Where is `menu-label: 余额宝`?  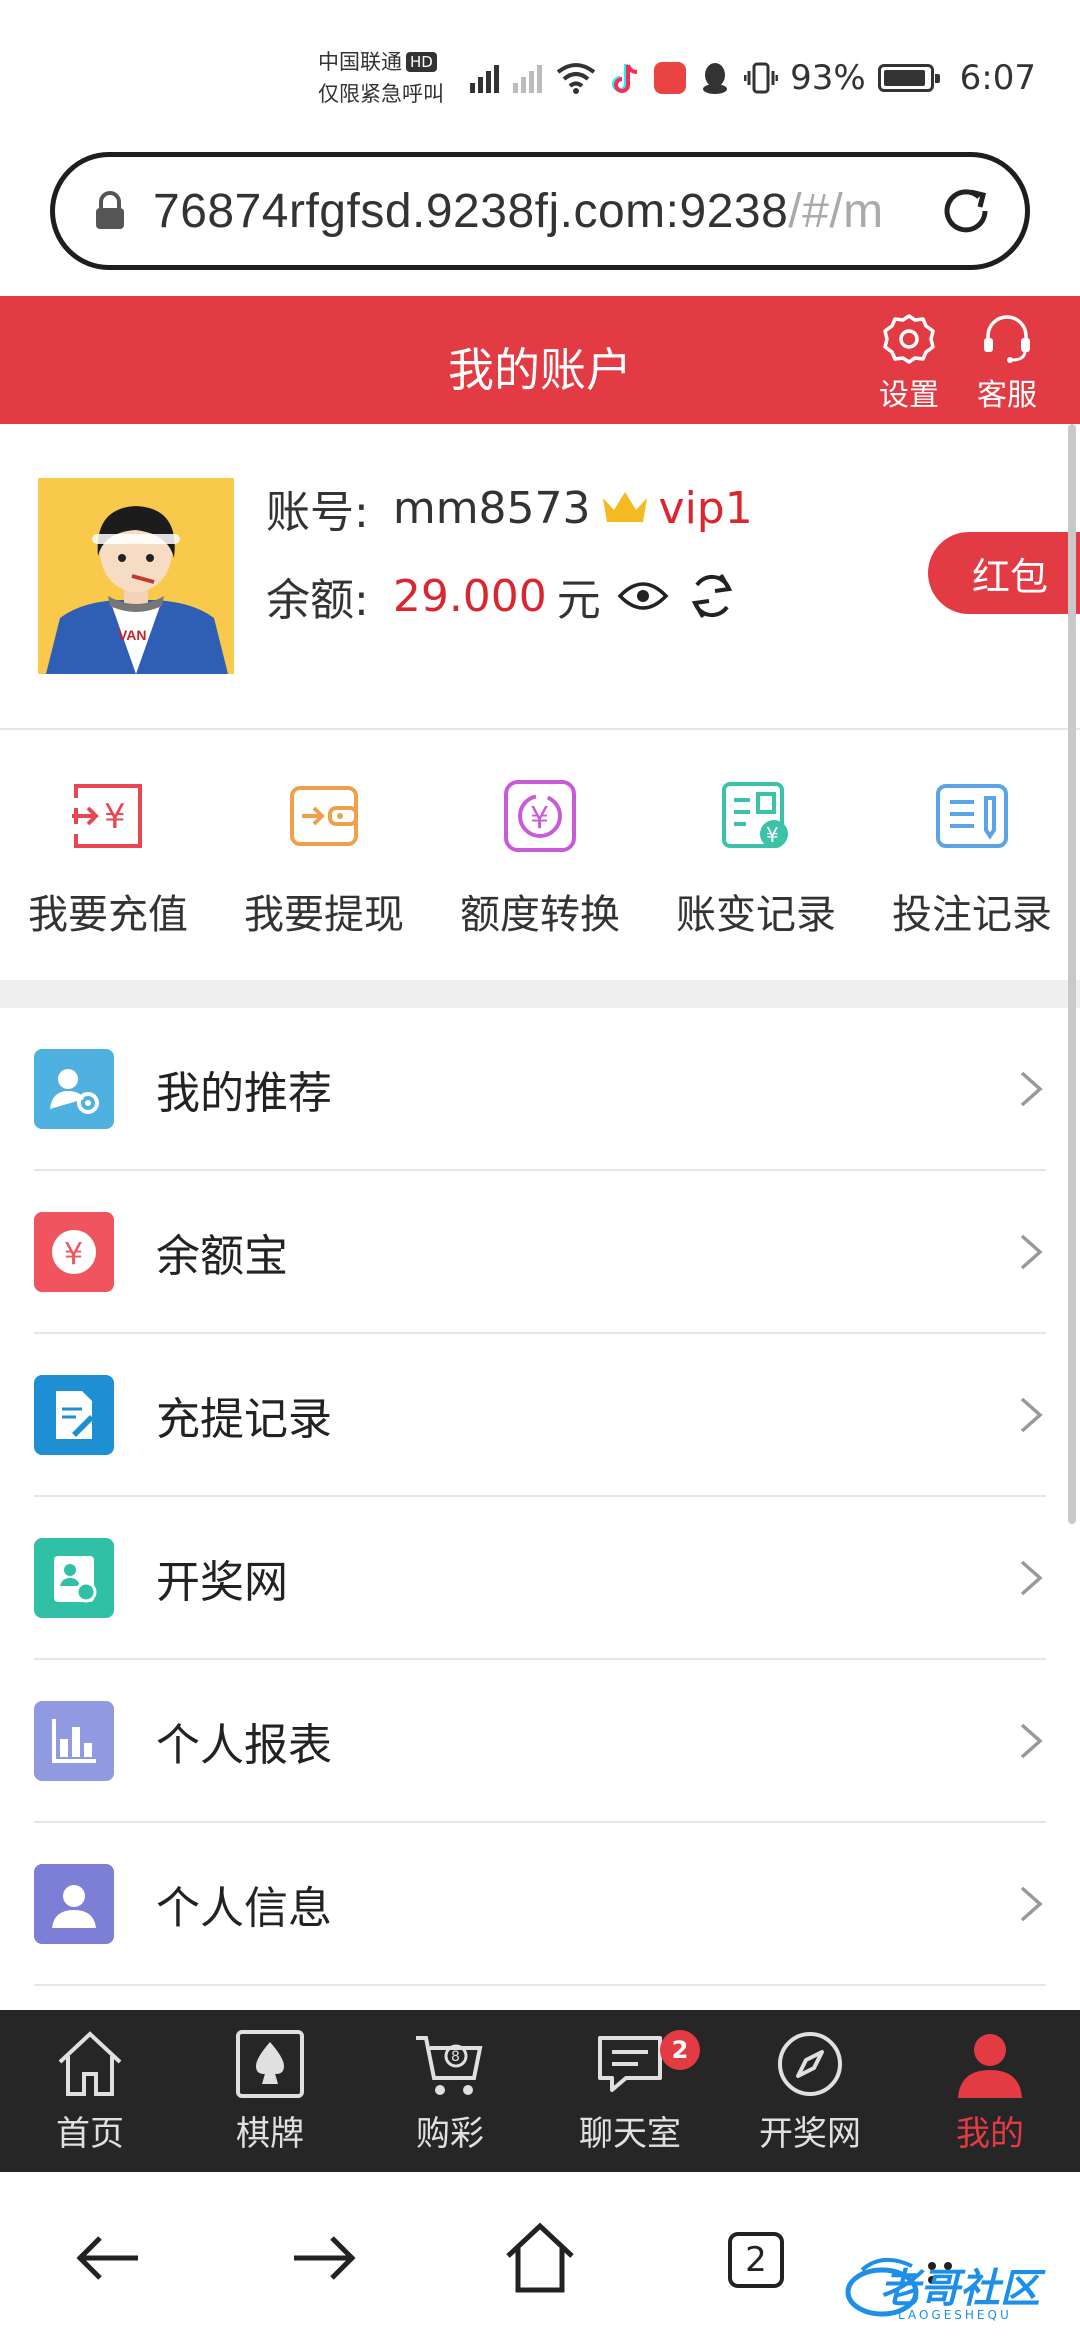
menu-label: 余额宝 is located at coordinates (222, 1256).